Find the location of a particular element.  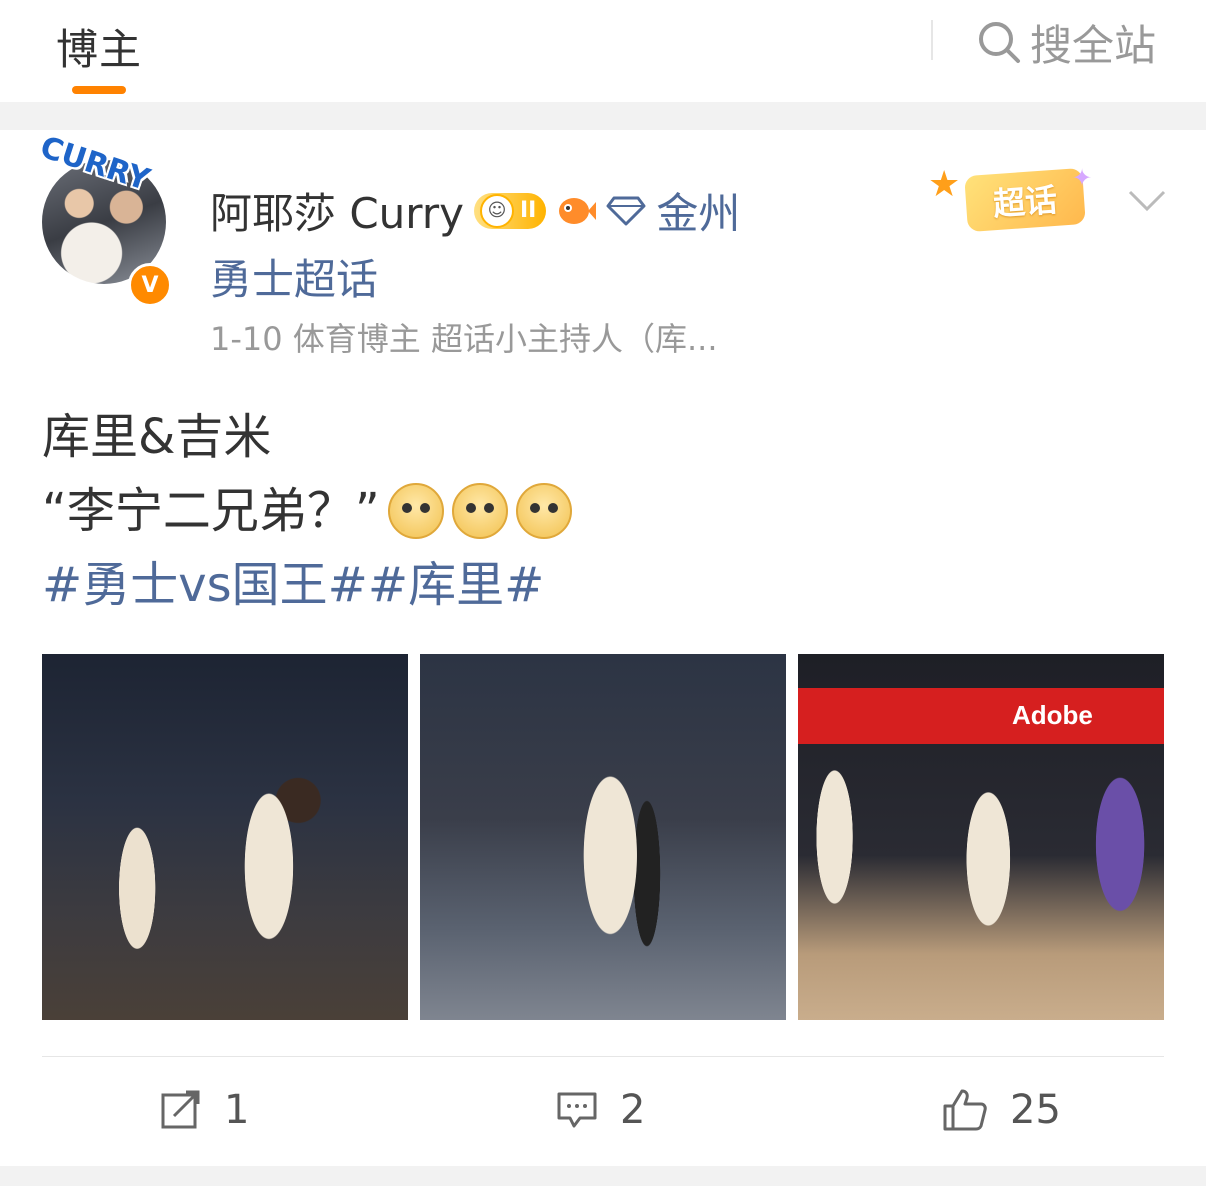

location-link: 金州 is located at coordinates (698, 210).